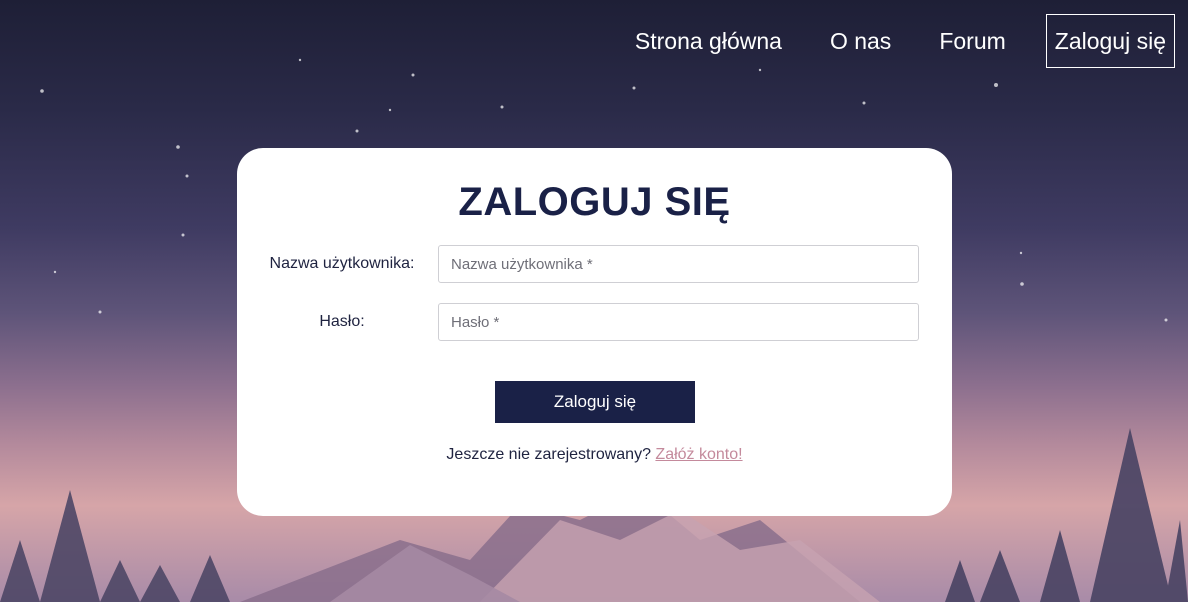 This screenshot has width=1188, height=602. What do you see at coordinates (1110, 41) in the screenshot?
I see `nav-link-login: Zaloguj się` at bounding box center [1110, 41].